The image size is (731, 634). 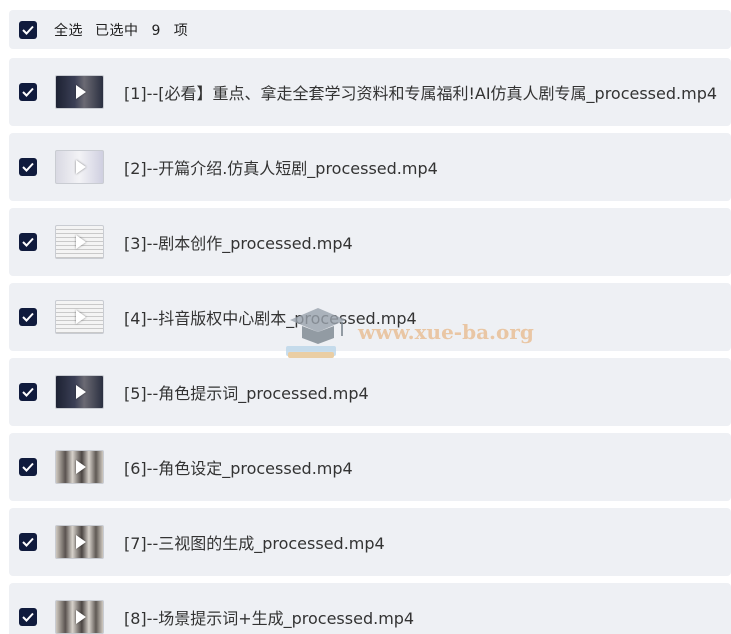 What do you see at coordinates (281, 167) in the screenshot?
I see `file-name: [2]--开篇介绍.仿真人短剧_processed.mp4` at bounding box center [281, 167].